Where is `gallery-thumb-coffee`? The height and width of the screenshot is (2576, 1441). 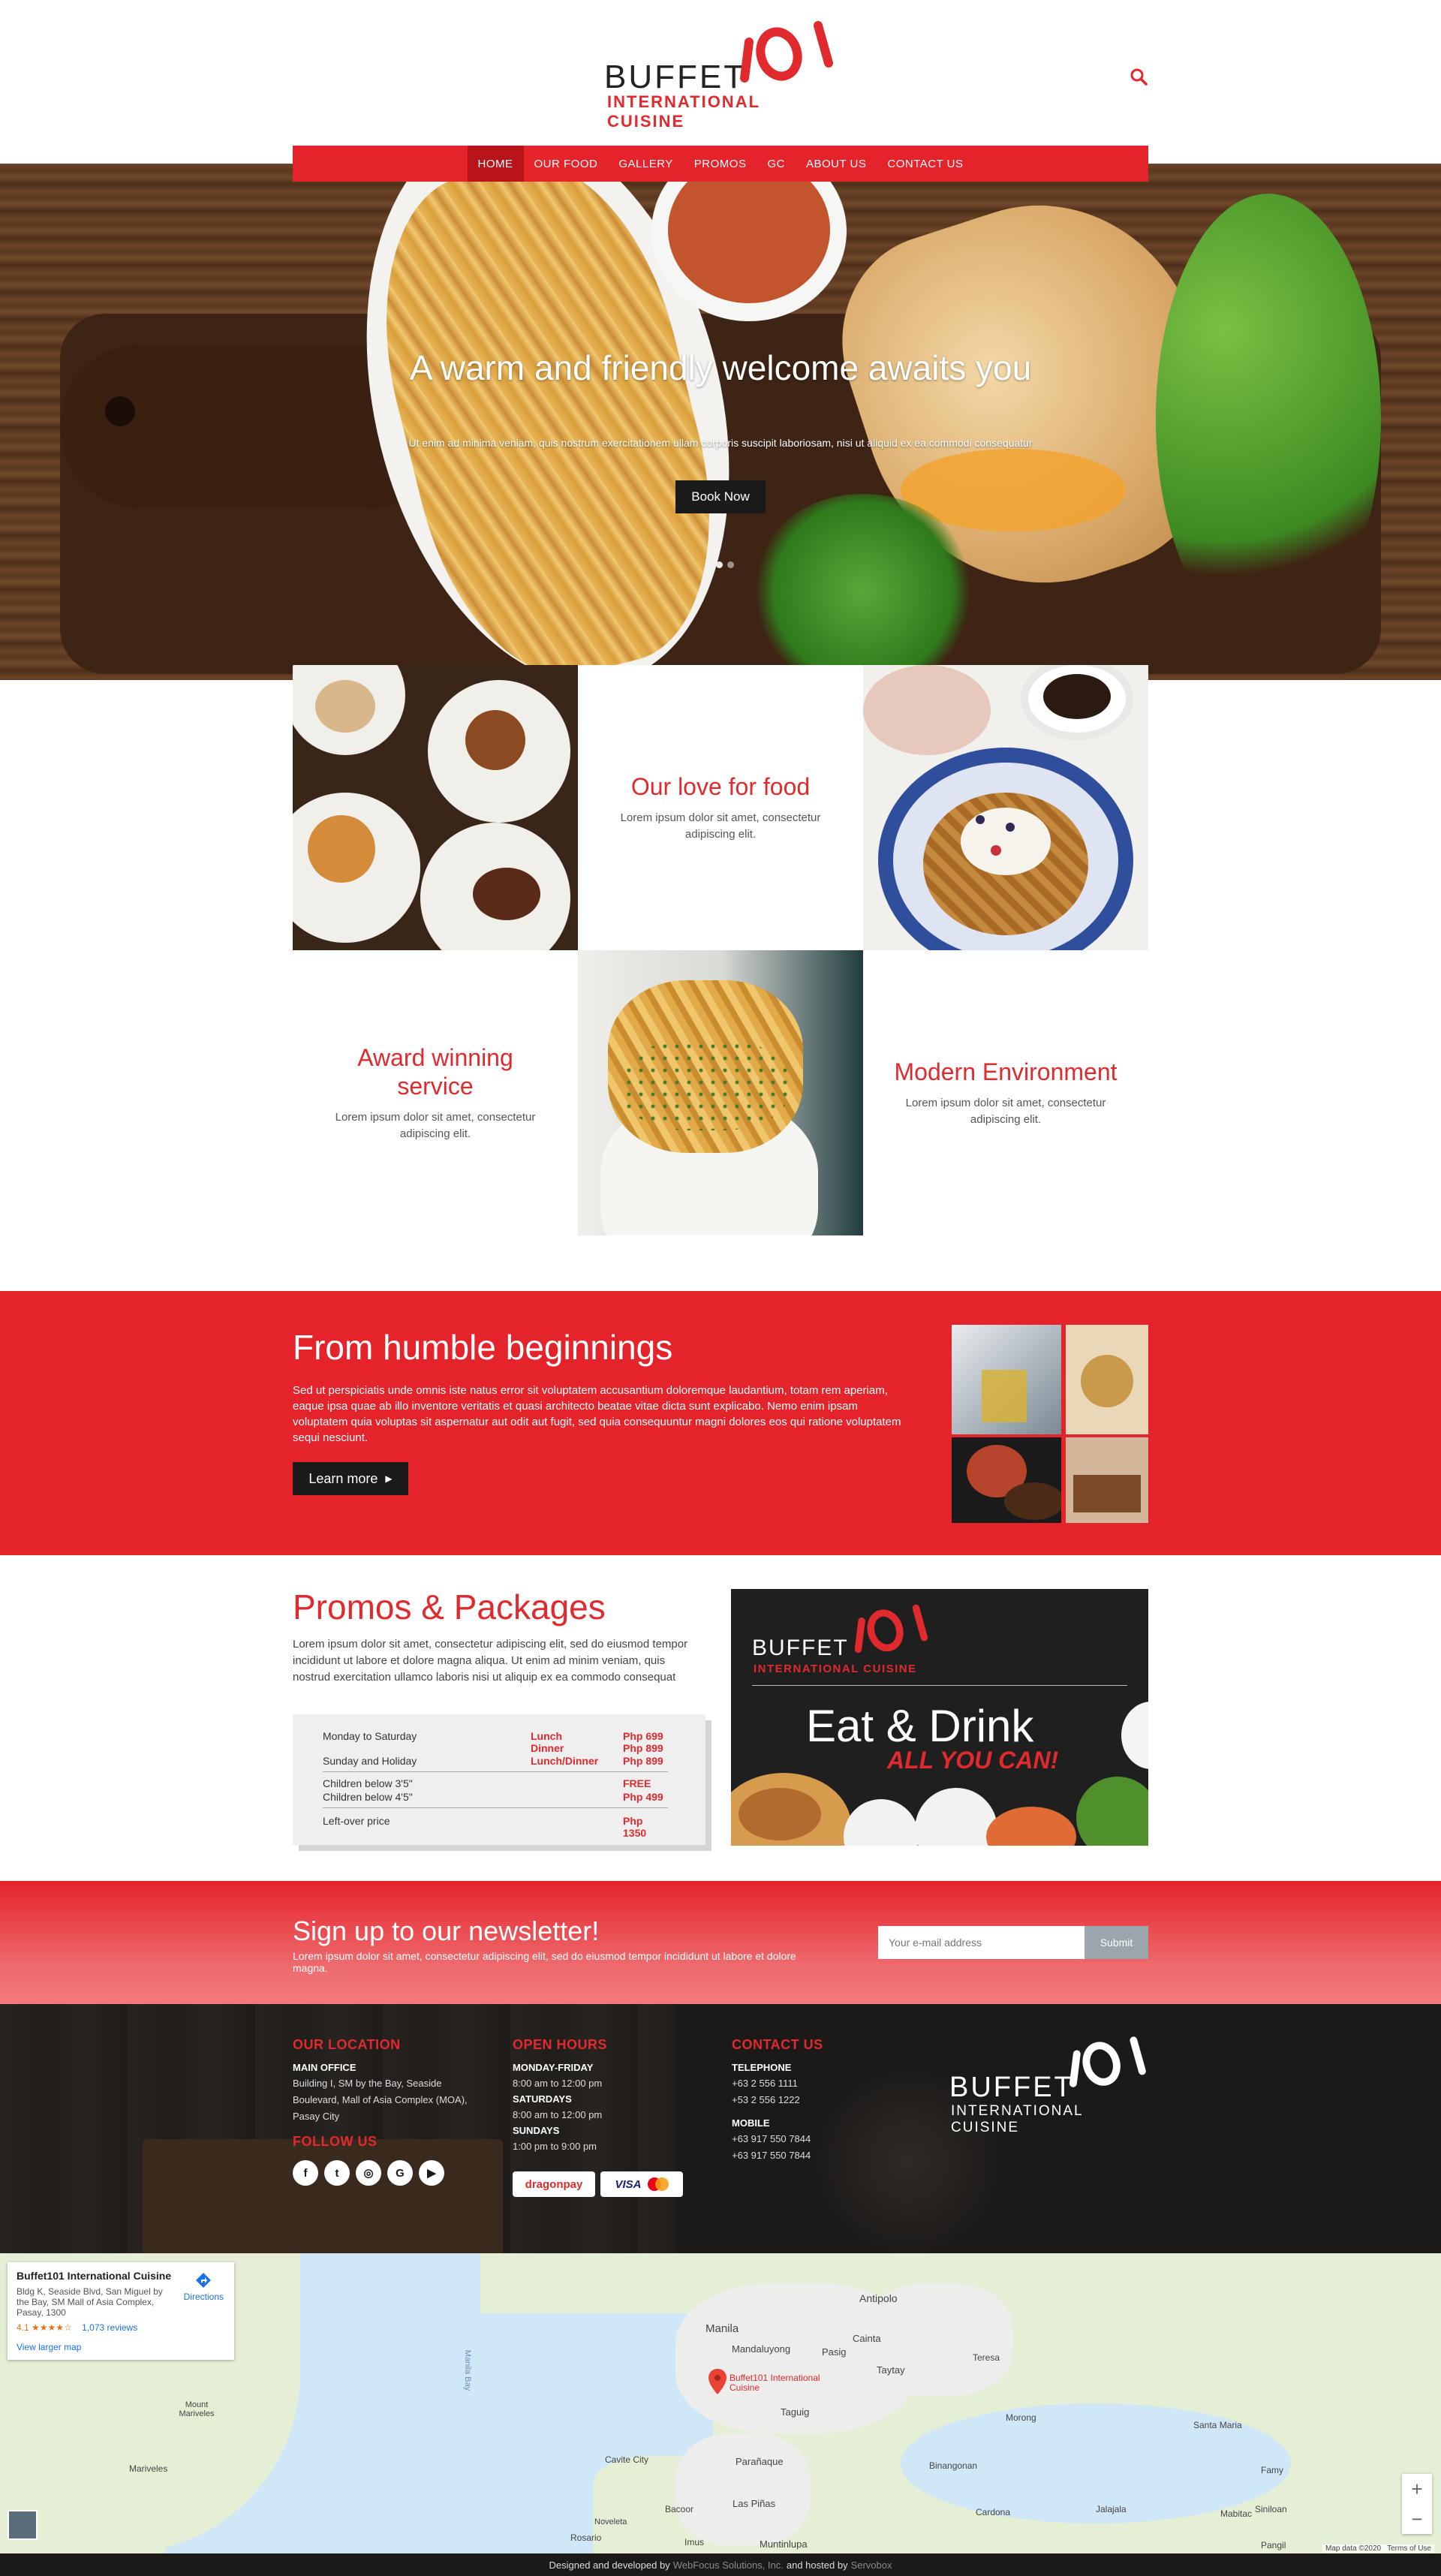 gallery-thumb-coffee is located at coordinates (1006, 1480).